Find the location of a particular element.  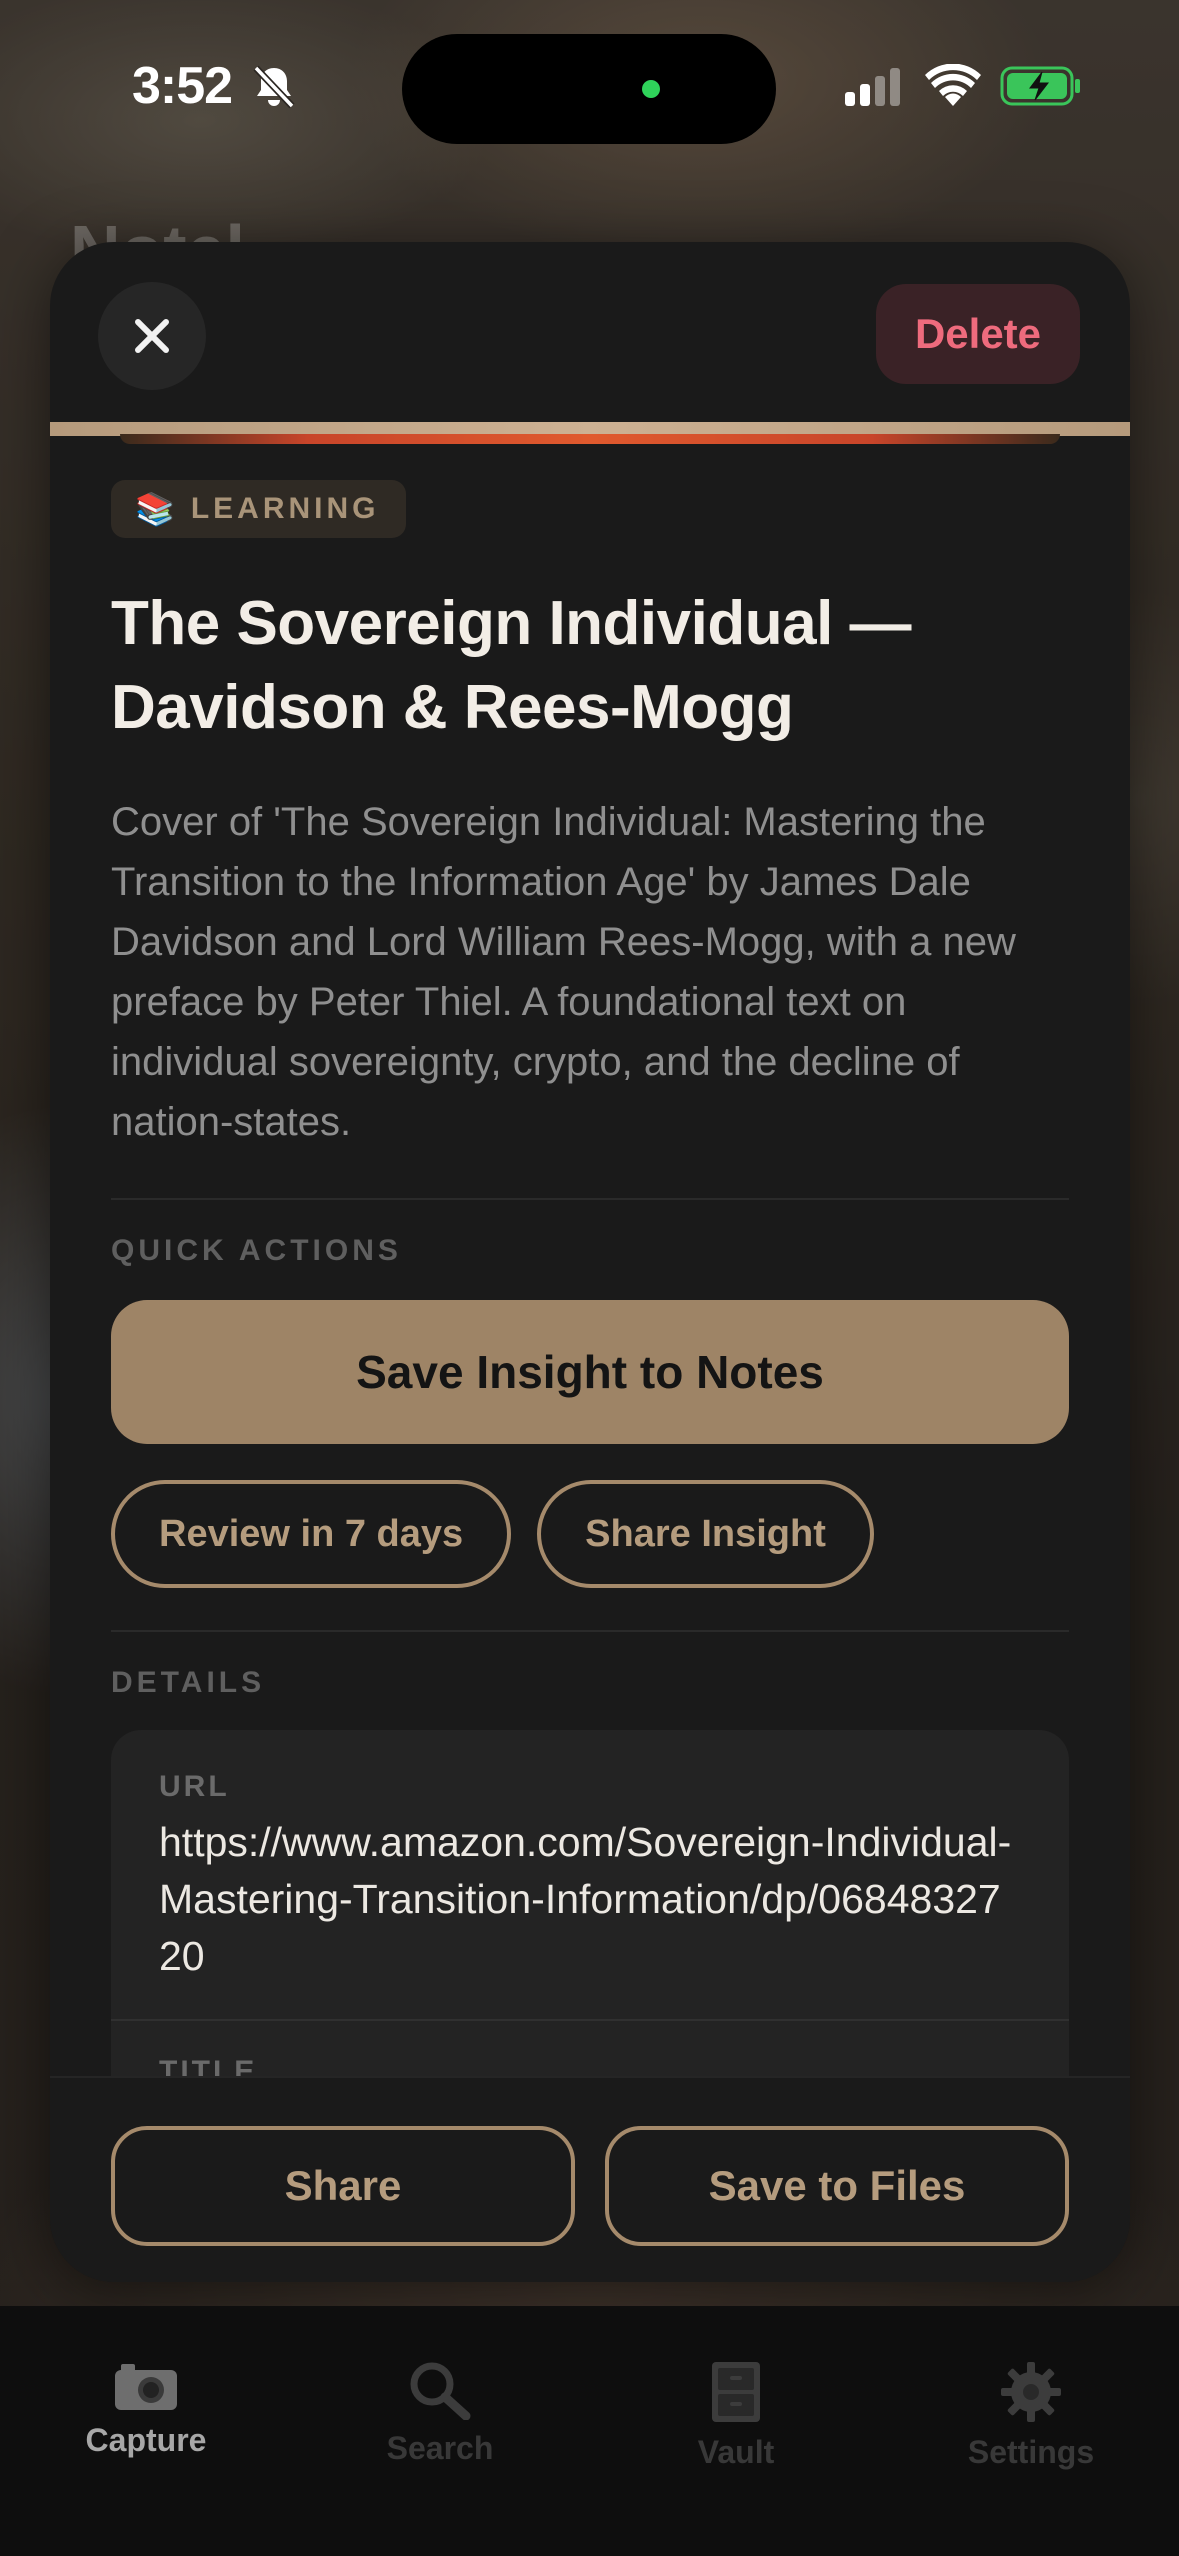

wifi-icon is located at coordinates (953, 85).